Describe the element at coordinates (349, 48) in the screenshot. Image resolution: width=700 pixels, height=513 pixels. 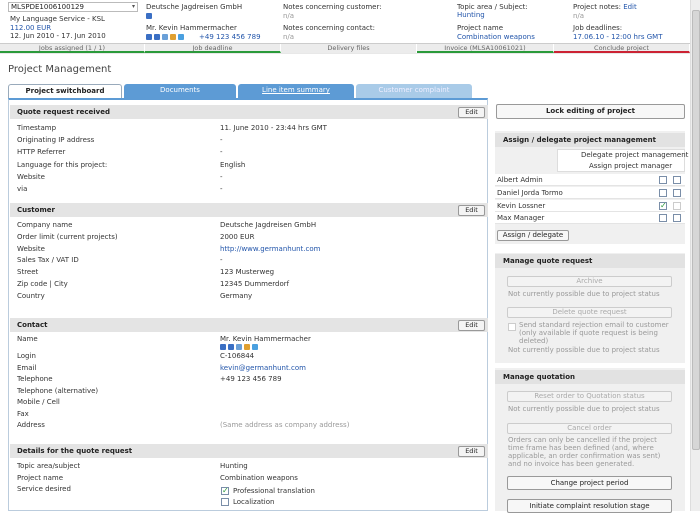
I see `progress-delivery-files: Delivery files` at that location.